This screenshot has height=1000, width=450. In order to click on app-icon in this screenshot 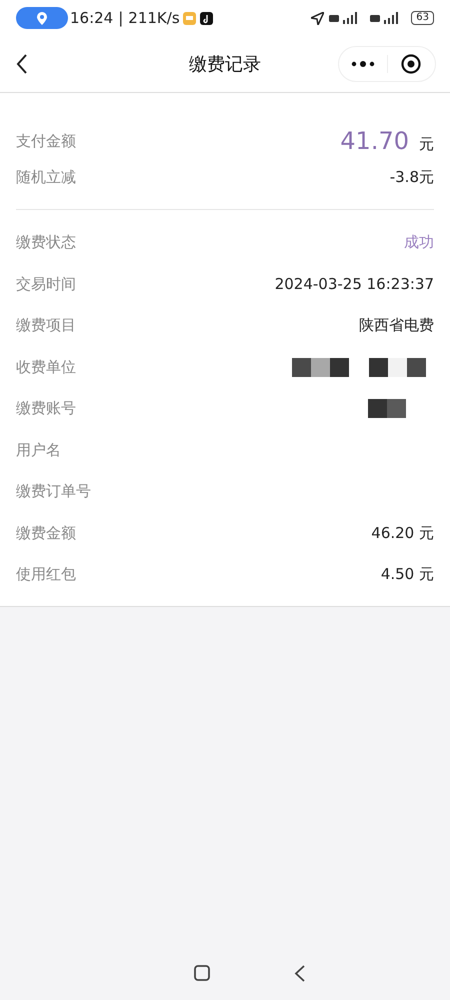, I will do `click(206, 18)`.